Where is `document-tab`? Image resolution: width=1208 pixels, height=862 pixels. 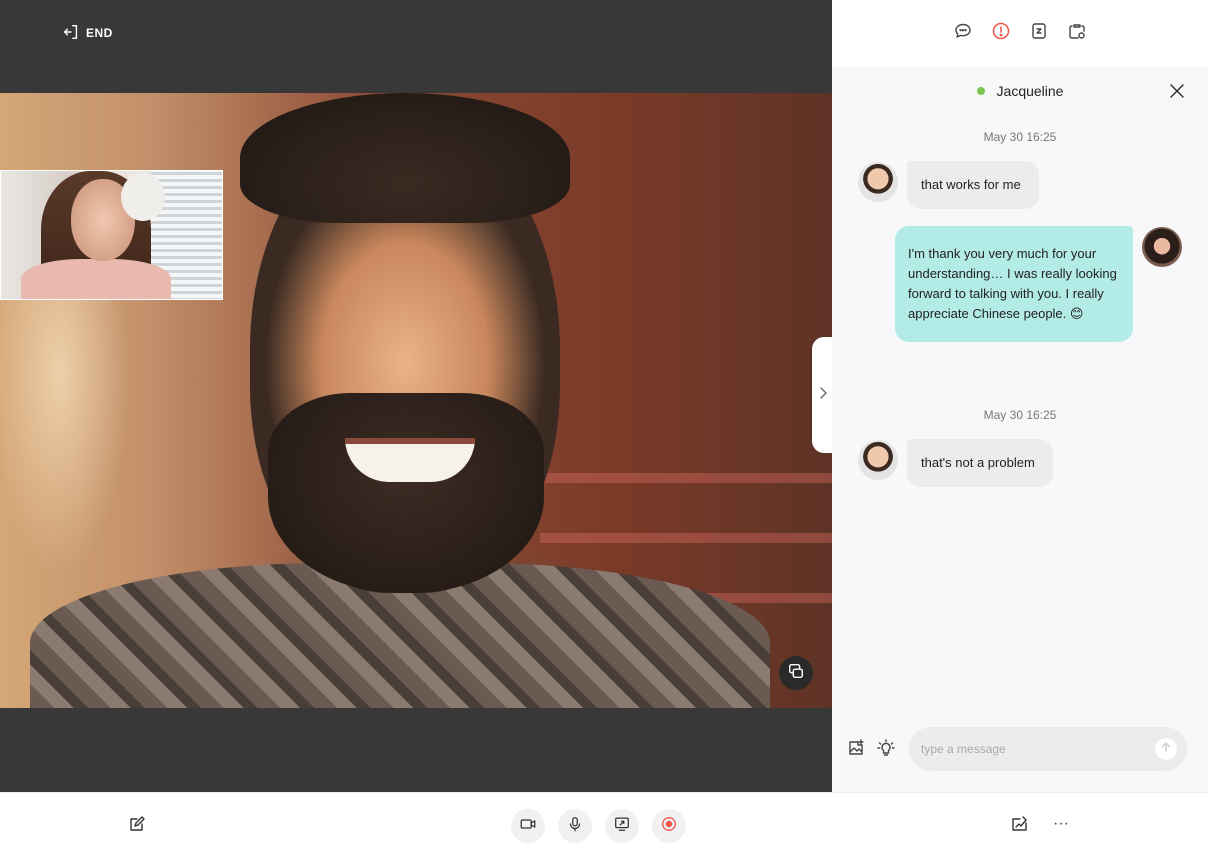 document-tab is located at coordinates (1039, 34).